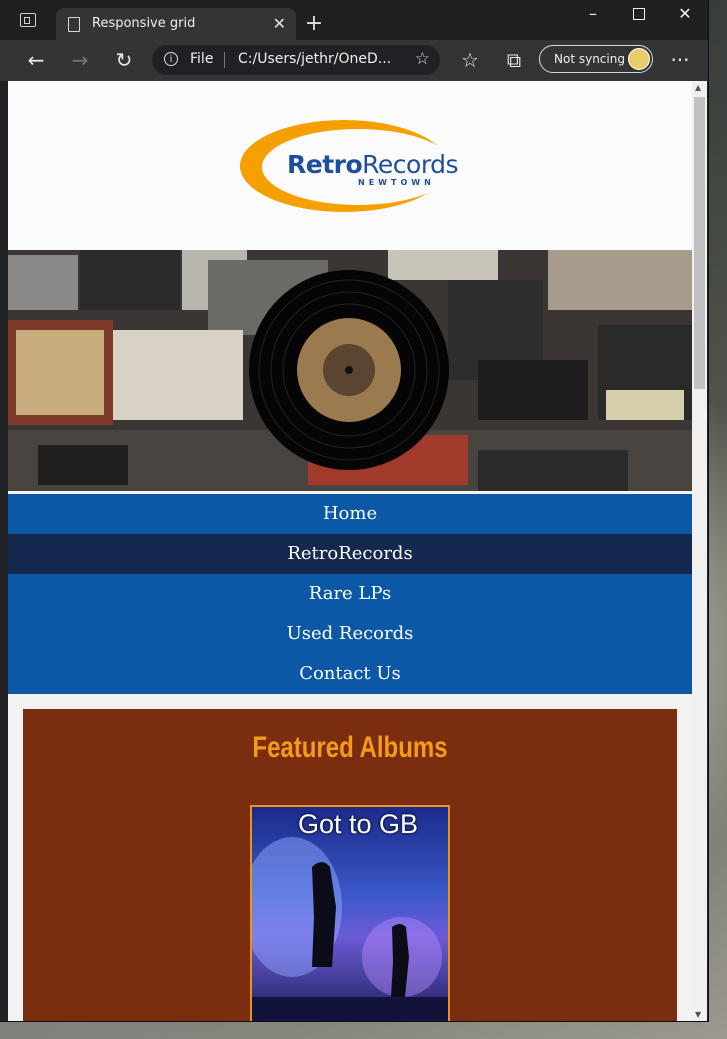  What do you see at coordinates (680, 60) in the screenshot?
I see `more-icon: ···` at bounding box center [680, 60].